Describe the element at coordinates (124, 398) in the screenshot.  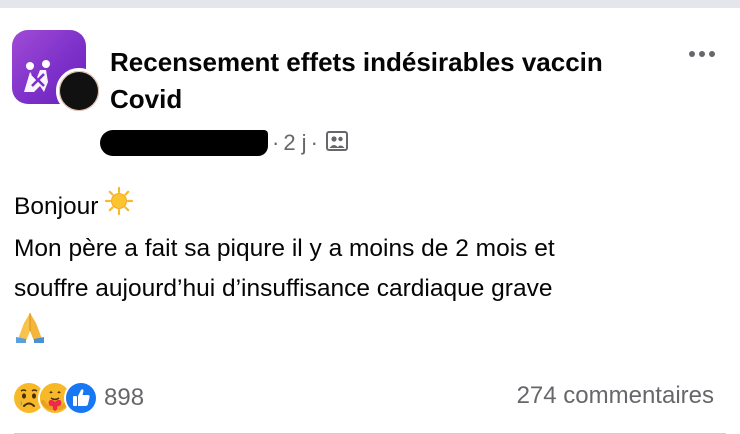
I see `reaction-count: 898` at that location.